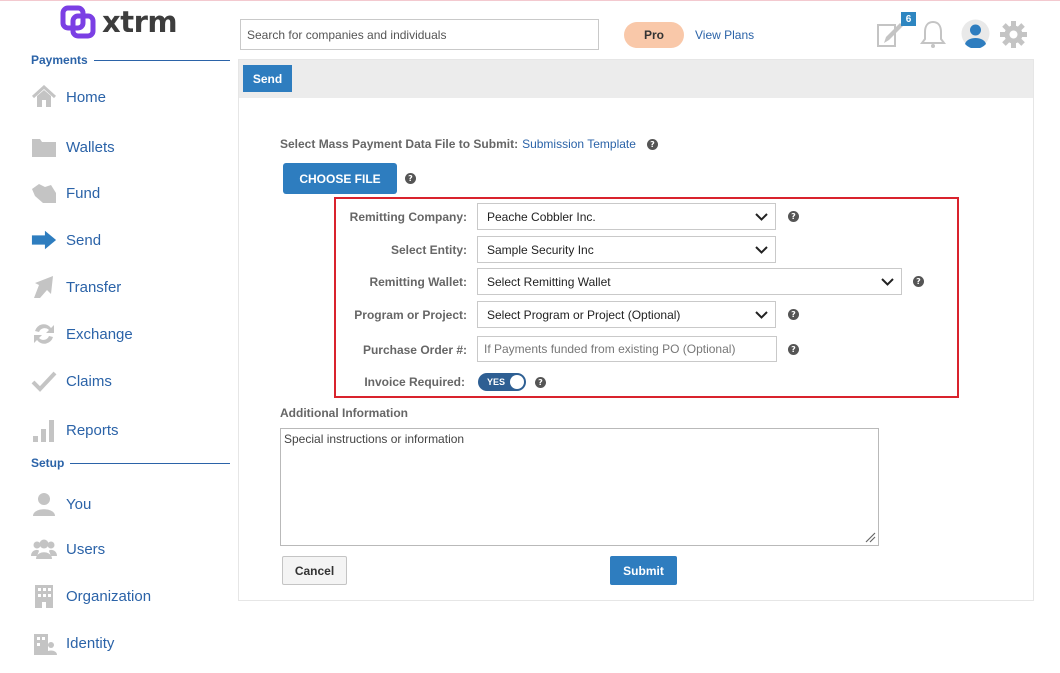 This screenshot has width=1060, height=673. What do you see at coordinates (61, 504) in the screenshot?
I see `sidebar-item-you: You` at bounding box center [61, 504].